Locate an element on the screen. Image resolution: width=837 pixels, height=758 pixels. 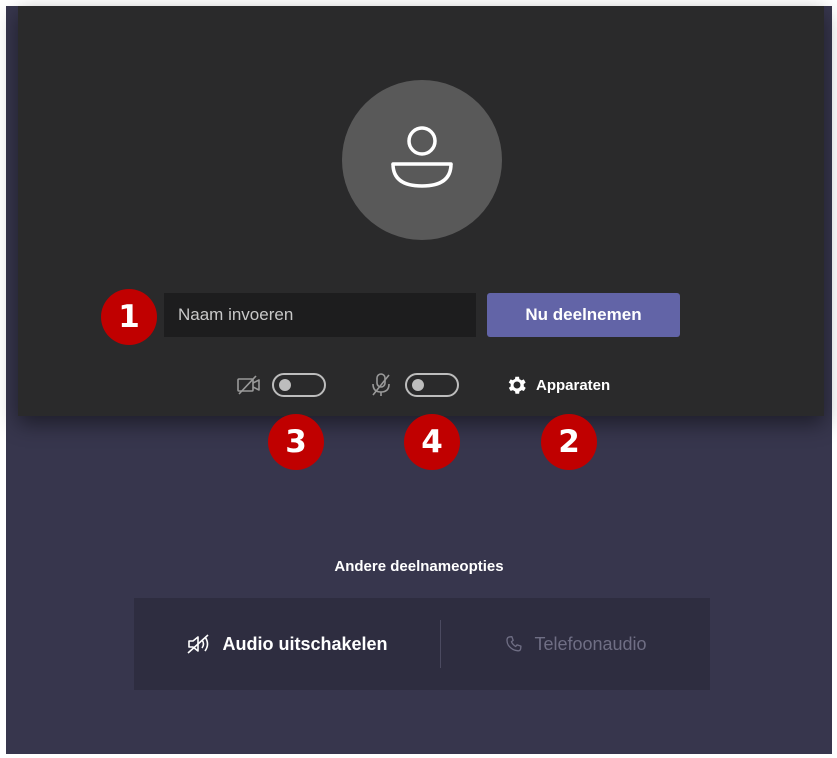
join-now-button: Nu deelnemen is located at coordinates (583, 315).